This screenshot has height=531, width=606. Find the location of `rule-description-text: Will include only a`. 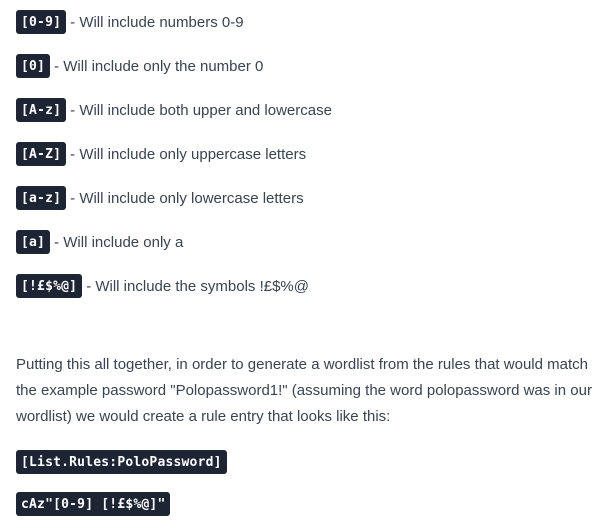

rule-description-text: Will include only a is located at coordinates (123, 242).